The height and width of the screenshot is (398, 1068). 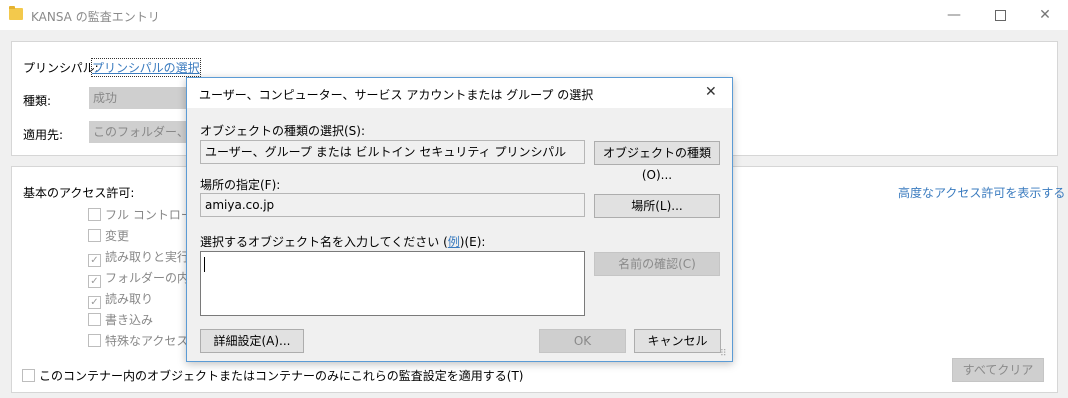 I want to click on location-field: amiya.co.jp, so click(x=392, y=205).